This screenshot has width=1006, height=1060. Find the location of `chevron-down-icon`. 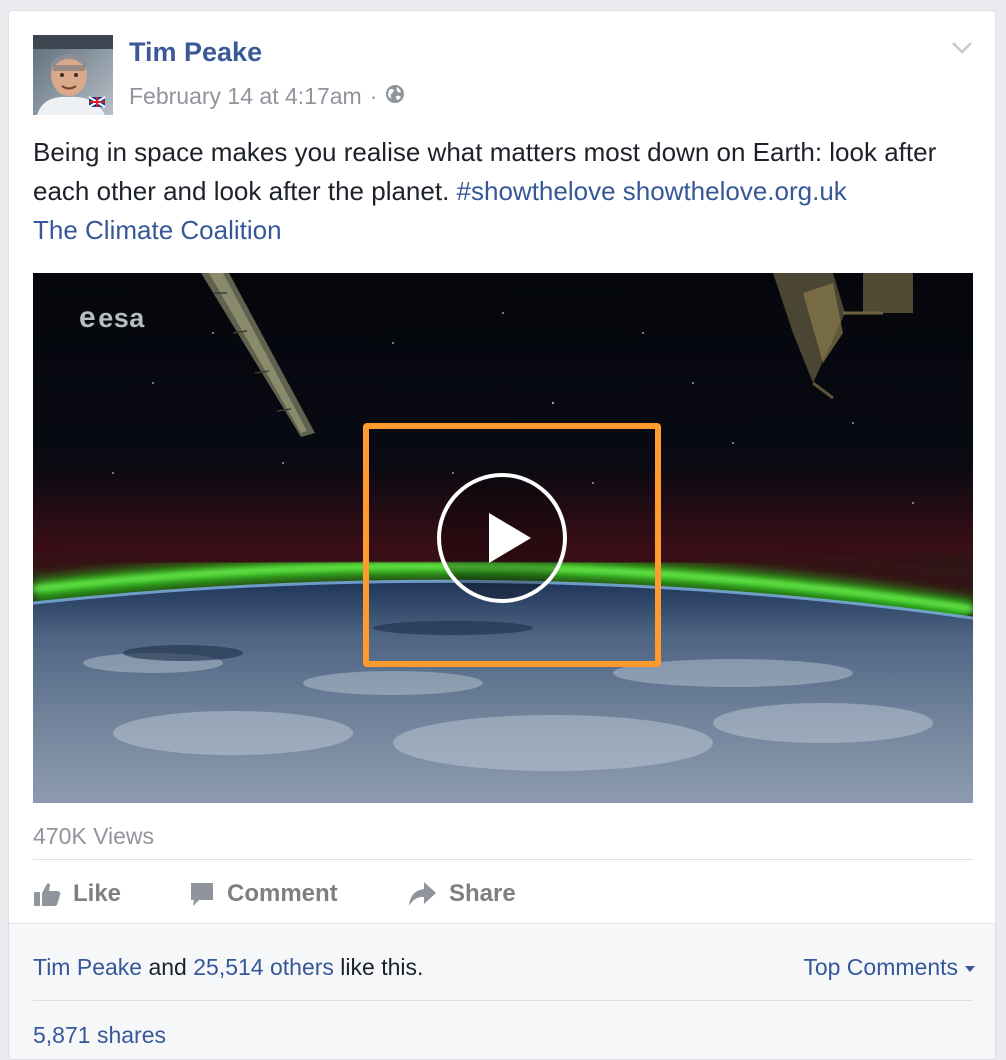

chevron-down-icon is located at coordinates (962, 50).